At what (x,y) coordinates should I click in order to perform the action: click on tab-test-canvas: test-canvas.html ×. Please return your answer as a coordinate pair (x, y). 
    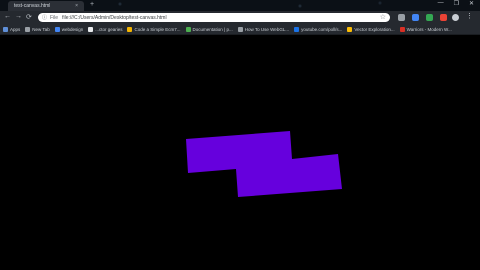
    Looking at the image, I should click on (46, 6).